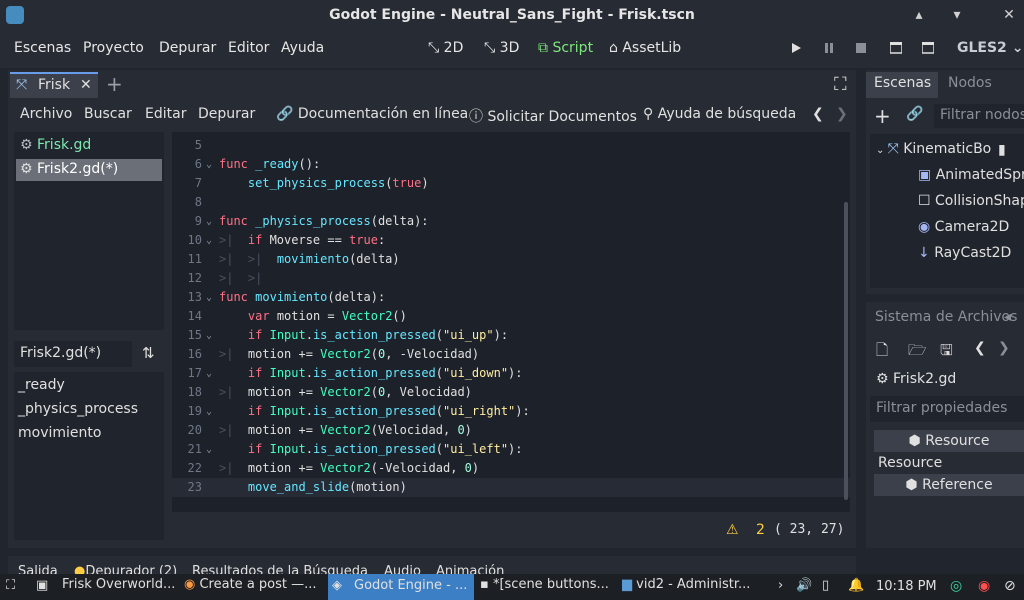 This screenshot has height=600, width=1024. Describe the element at coordinates (917, 352) in the screenshot. I see `open-folder-icon: 🗁` at that location.